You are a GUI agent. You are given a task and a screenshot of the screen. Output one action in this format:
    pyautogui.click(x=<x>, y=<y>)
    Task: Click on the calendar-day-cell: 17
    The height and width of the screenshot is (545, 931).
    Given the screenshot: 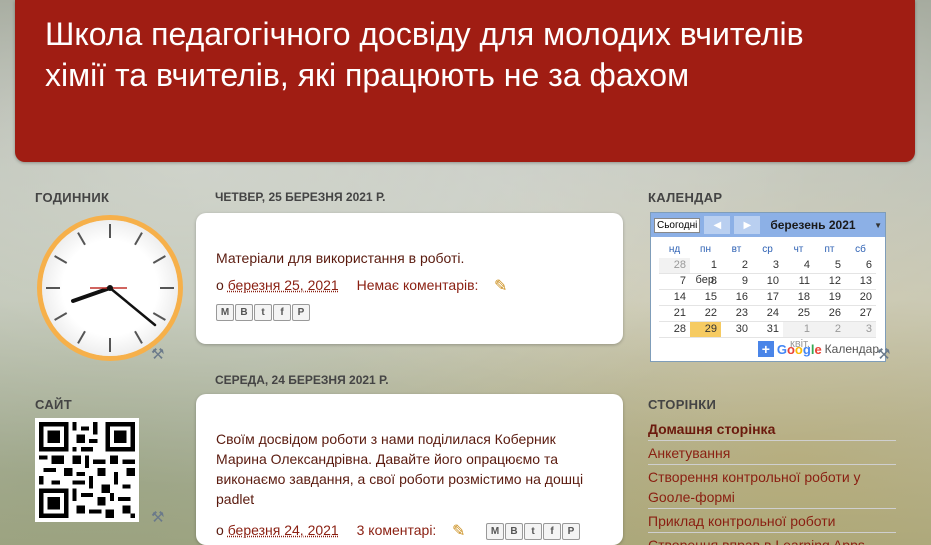 What is the action you would take?
    pyautogui.click(x=767, y=298)
    